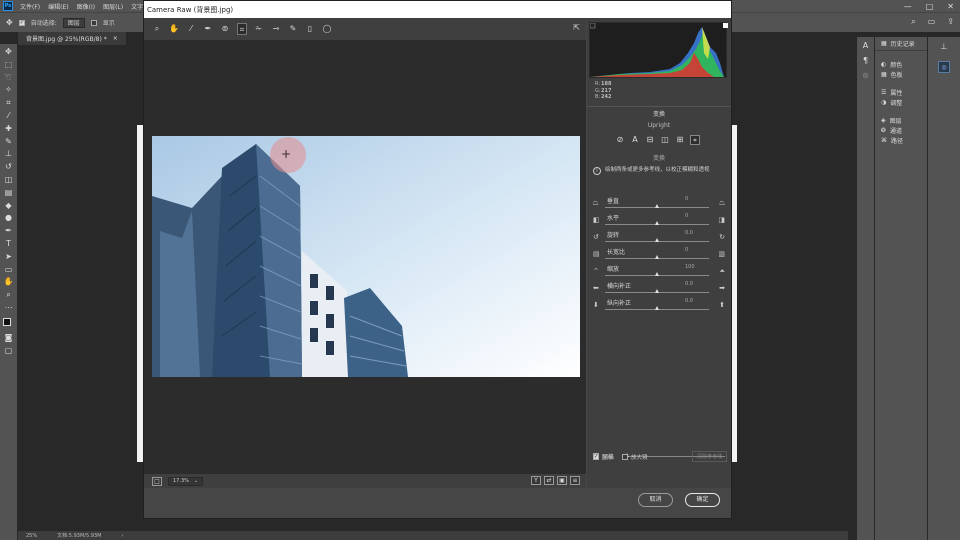 This screenshot has width=960, height=540. What do you see at coordinates (944, 46) in the screenshot?
I see `libraries-icon: ⊥` at bounding box center [944, 46].